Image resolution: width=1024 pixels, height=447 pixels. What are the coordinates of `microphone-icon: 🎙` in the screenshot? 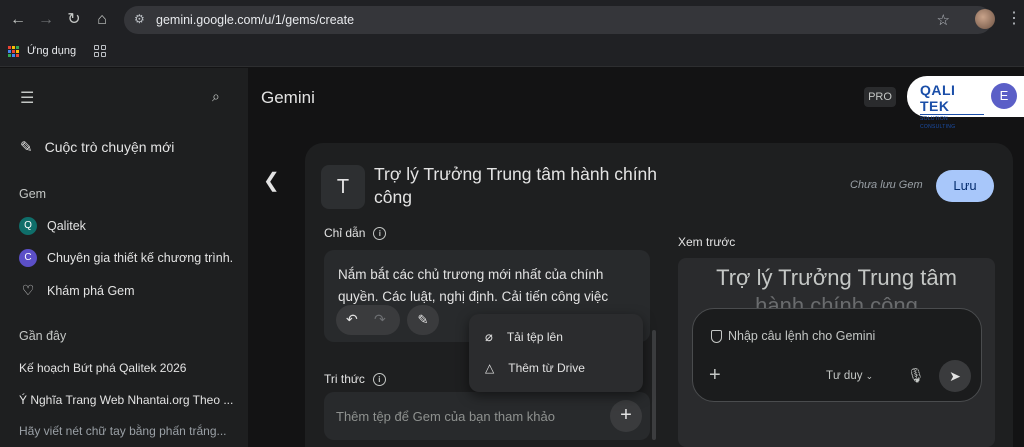 It's located at (916, 375).